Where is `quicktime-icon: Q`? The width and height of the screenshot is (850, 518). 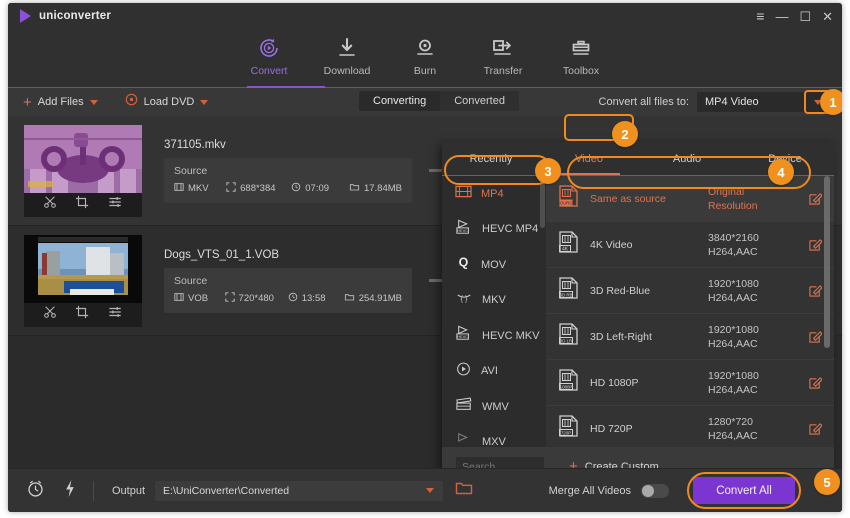
quicktime-icon: Q is located at coordinates (463, 264).